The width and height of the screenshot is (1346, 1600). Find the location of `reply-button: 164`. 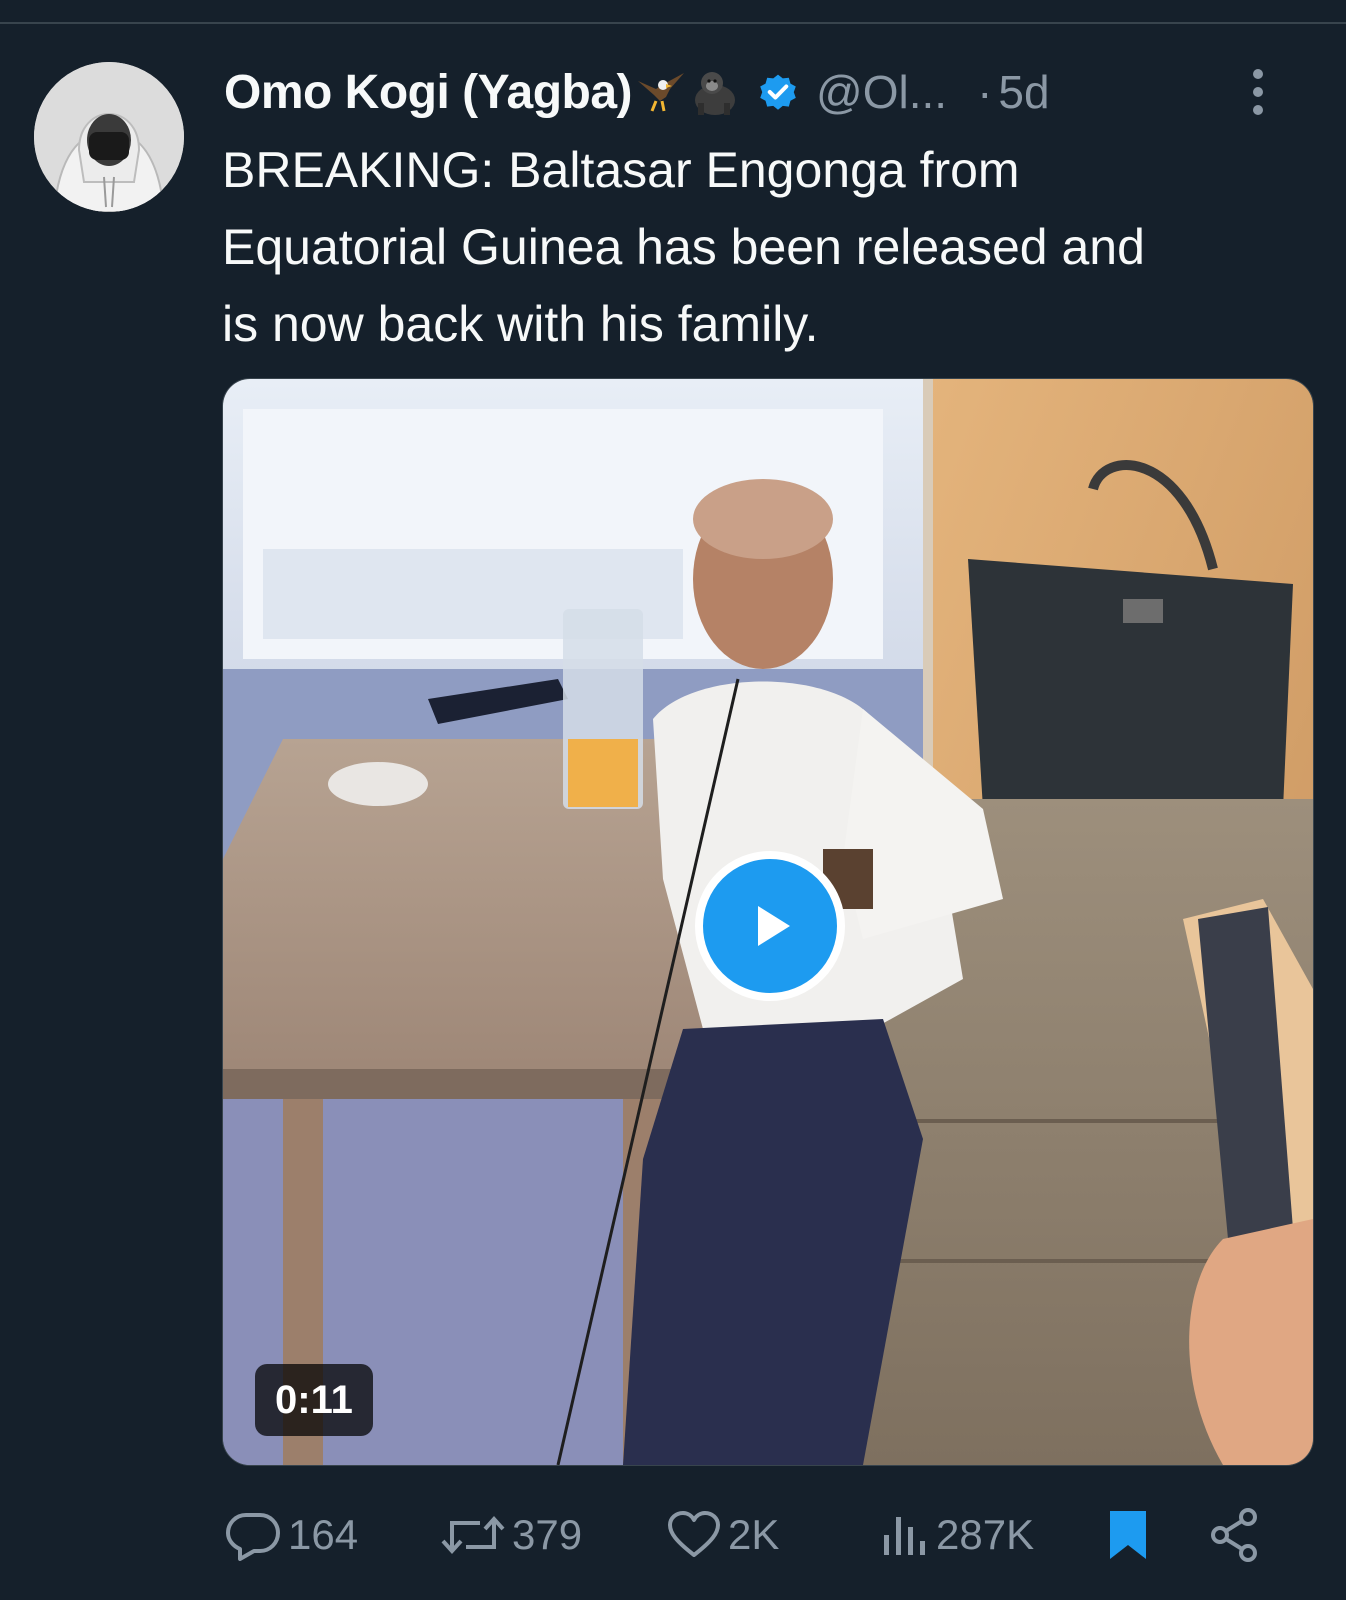

reply-button: 164 is located at coordinates (291, 1535).